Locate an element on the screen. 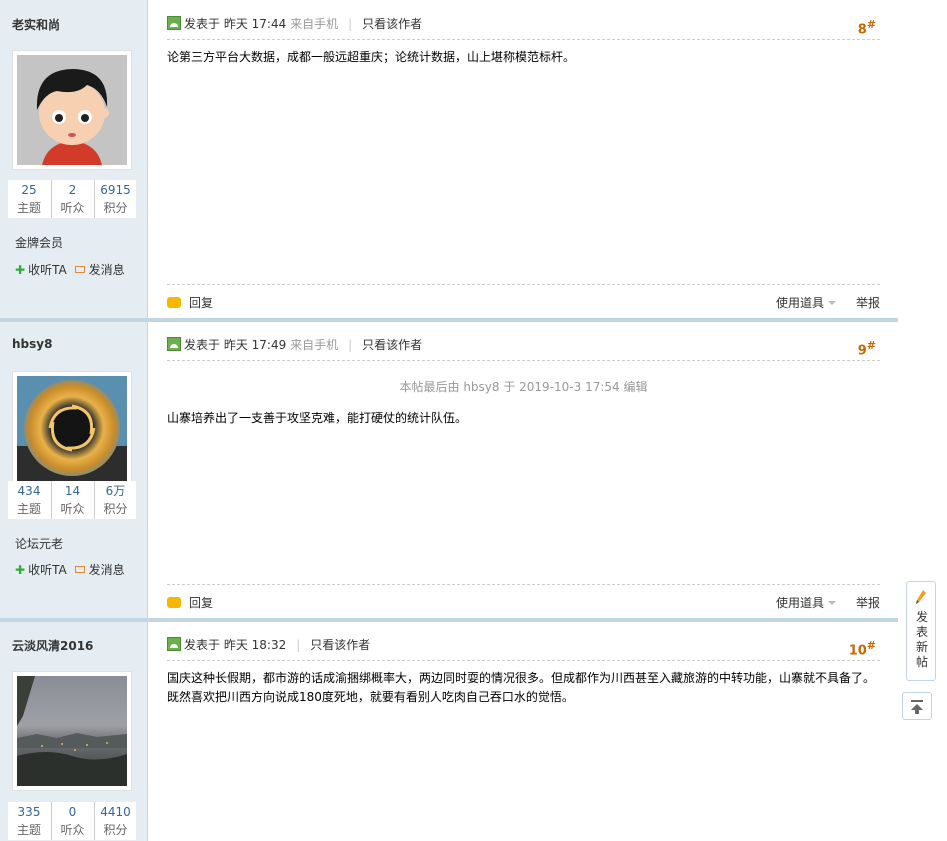 The image size is (947, 841). floor-value: 10 is located at coordinates (857, 651).